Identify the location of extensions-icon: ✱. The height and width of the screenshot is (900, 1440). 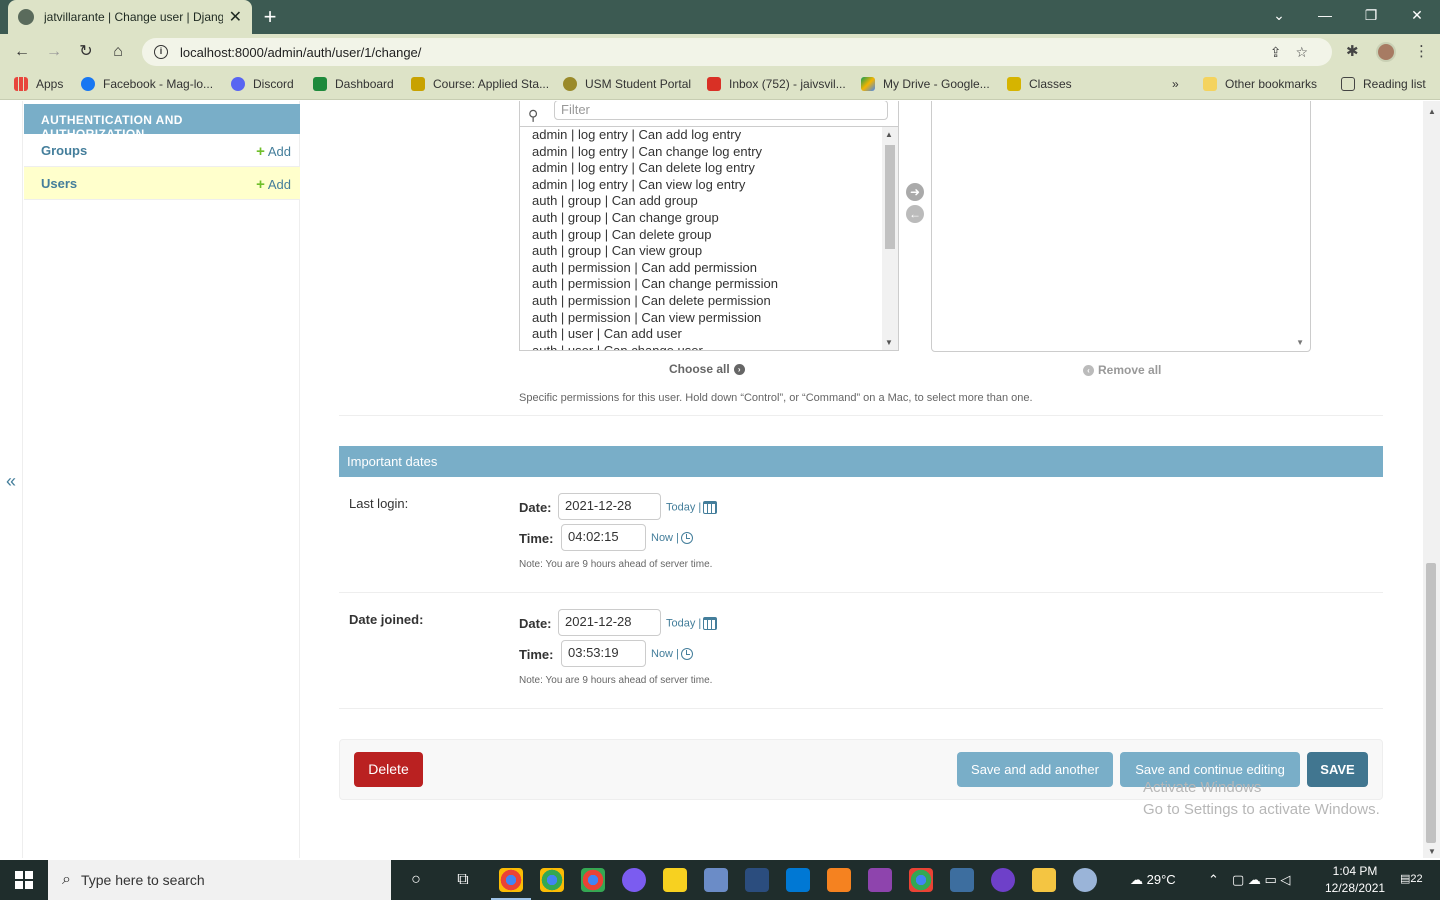
(1352, 51).